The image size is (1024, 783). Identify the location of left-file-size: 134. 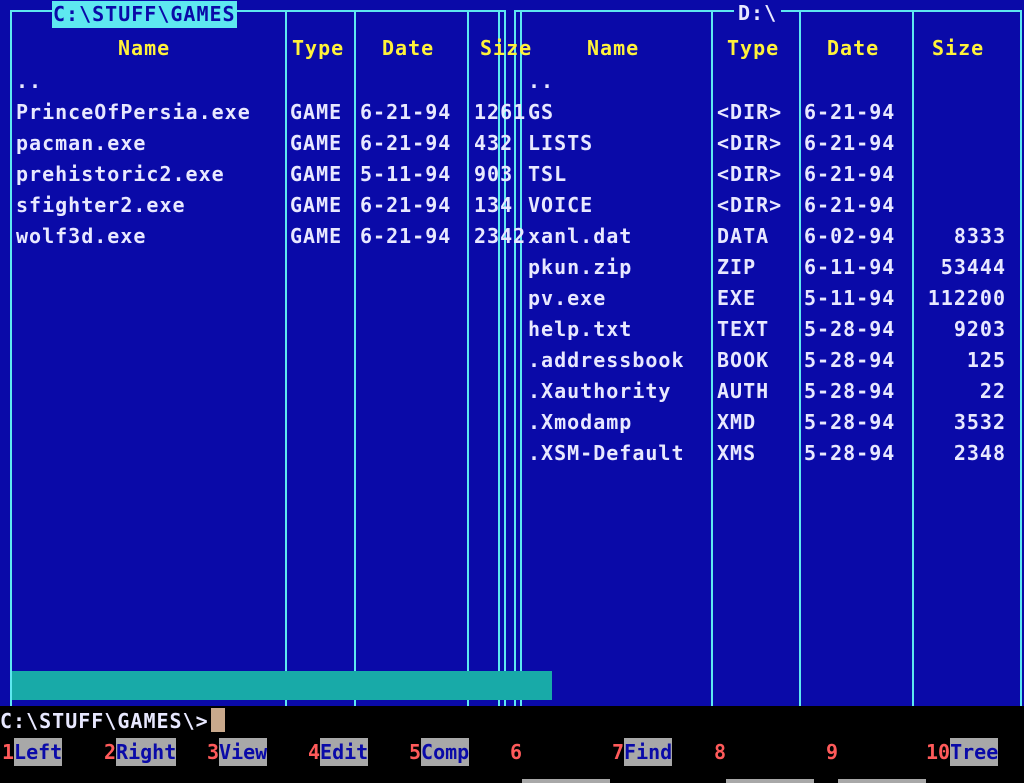
(493, 205).